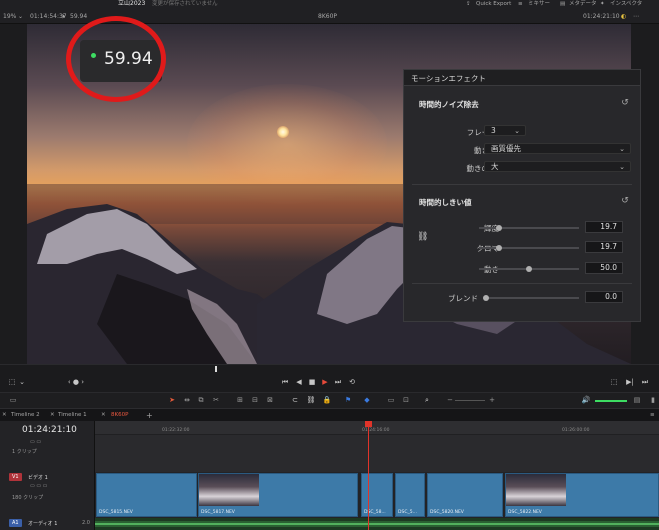 The width and height of the screenshot is (659, 530). What do you see at coordinates (652, 415) in the screenshot?
I see `tab-options-icon: ≡` at bounding box center [652, 415].